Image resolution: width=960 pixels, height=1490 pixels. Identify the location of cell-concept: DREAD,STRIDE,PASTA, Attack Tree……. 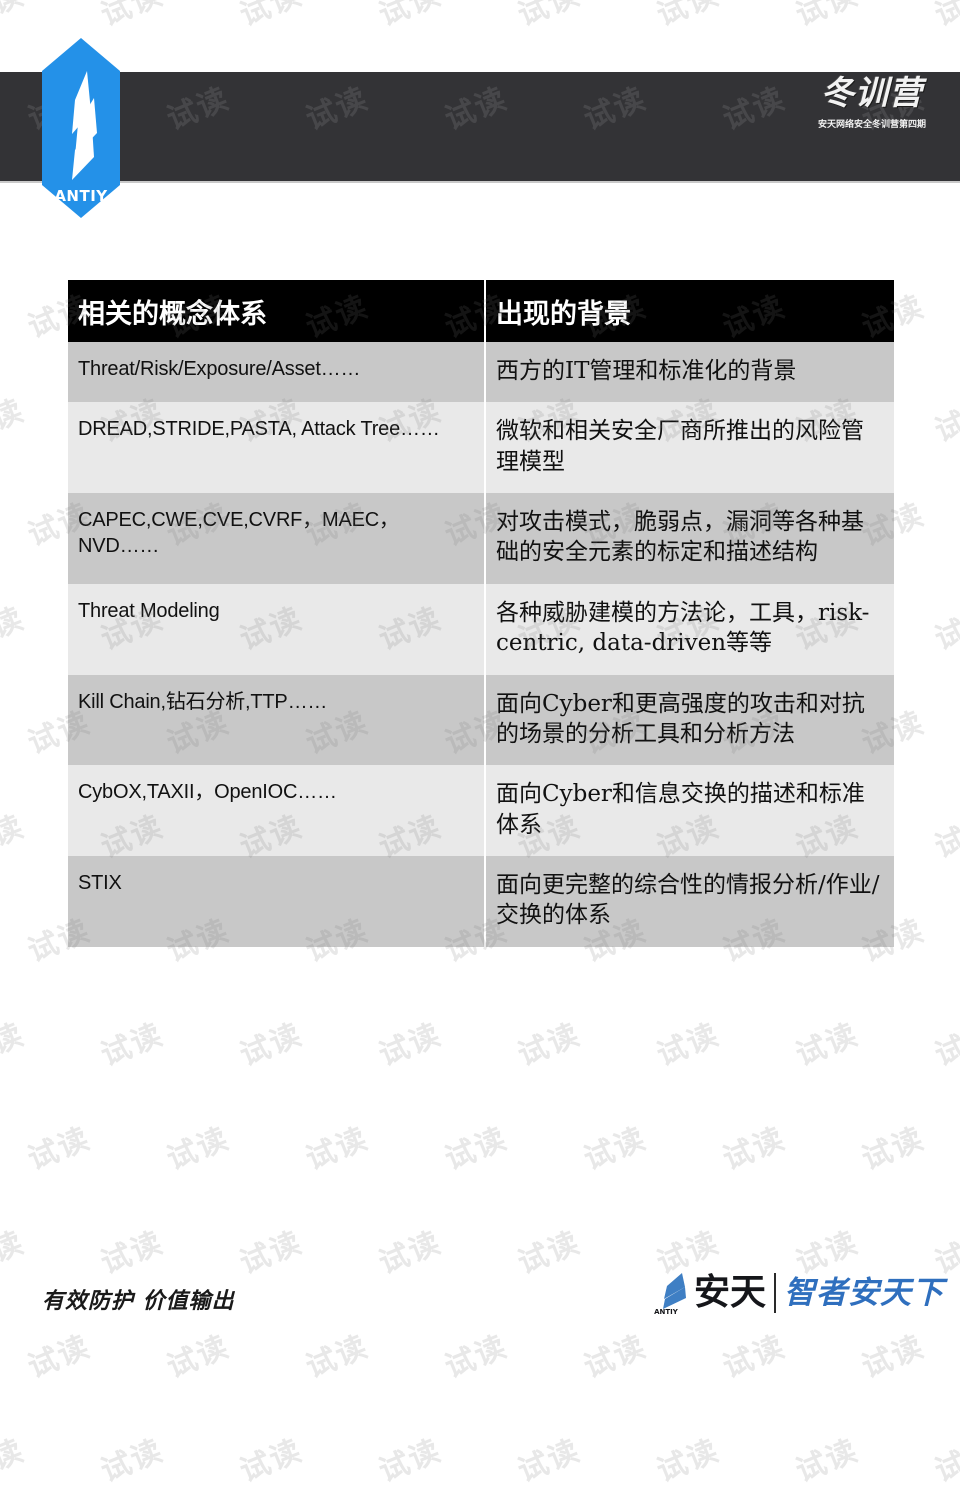
(276, 448).